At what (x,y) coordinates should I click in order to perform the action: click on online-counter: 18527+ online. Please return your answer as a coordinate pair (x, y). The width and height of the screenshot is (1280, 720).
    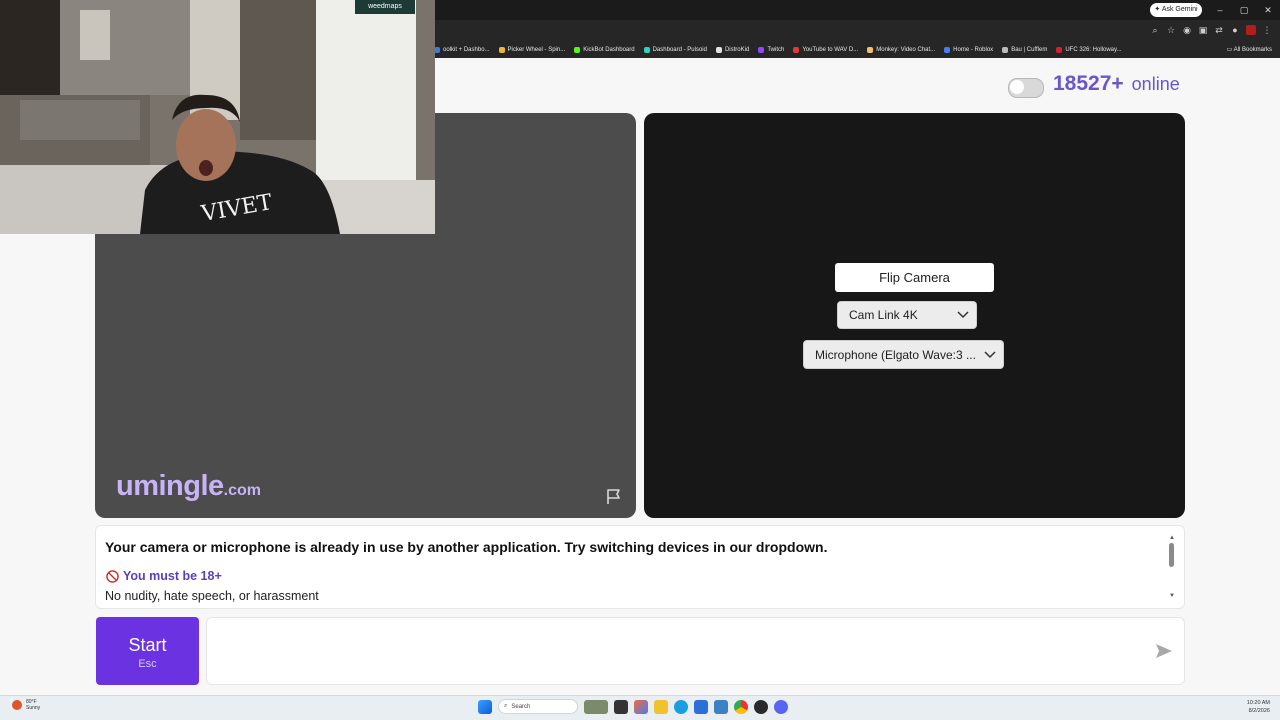
    Looking at the image, I should click on (1116, 87).